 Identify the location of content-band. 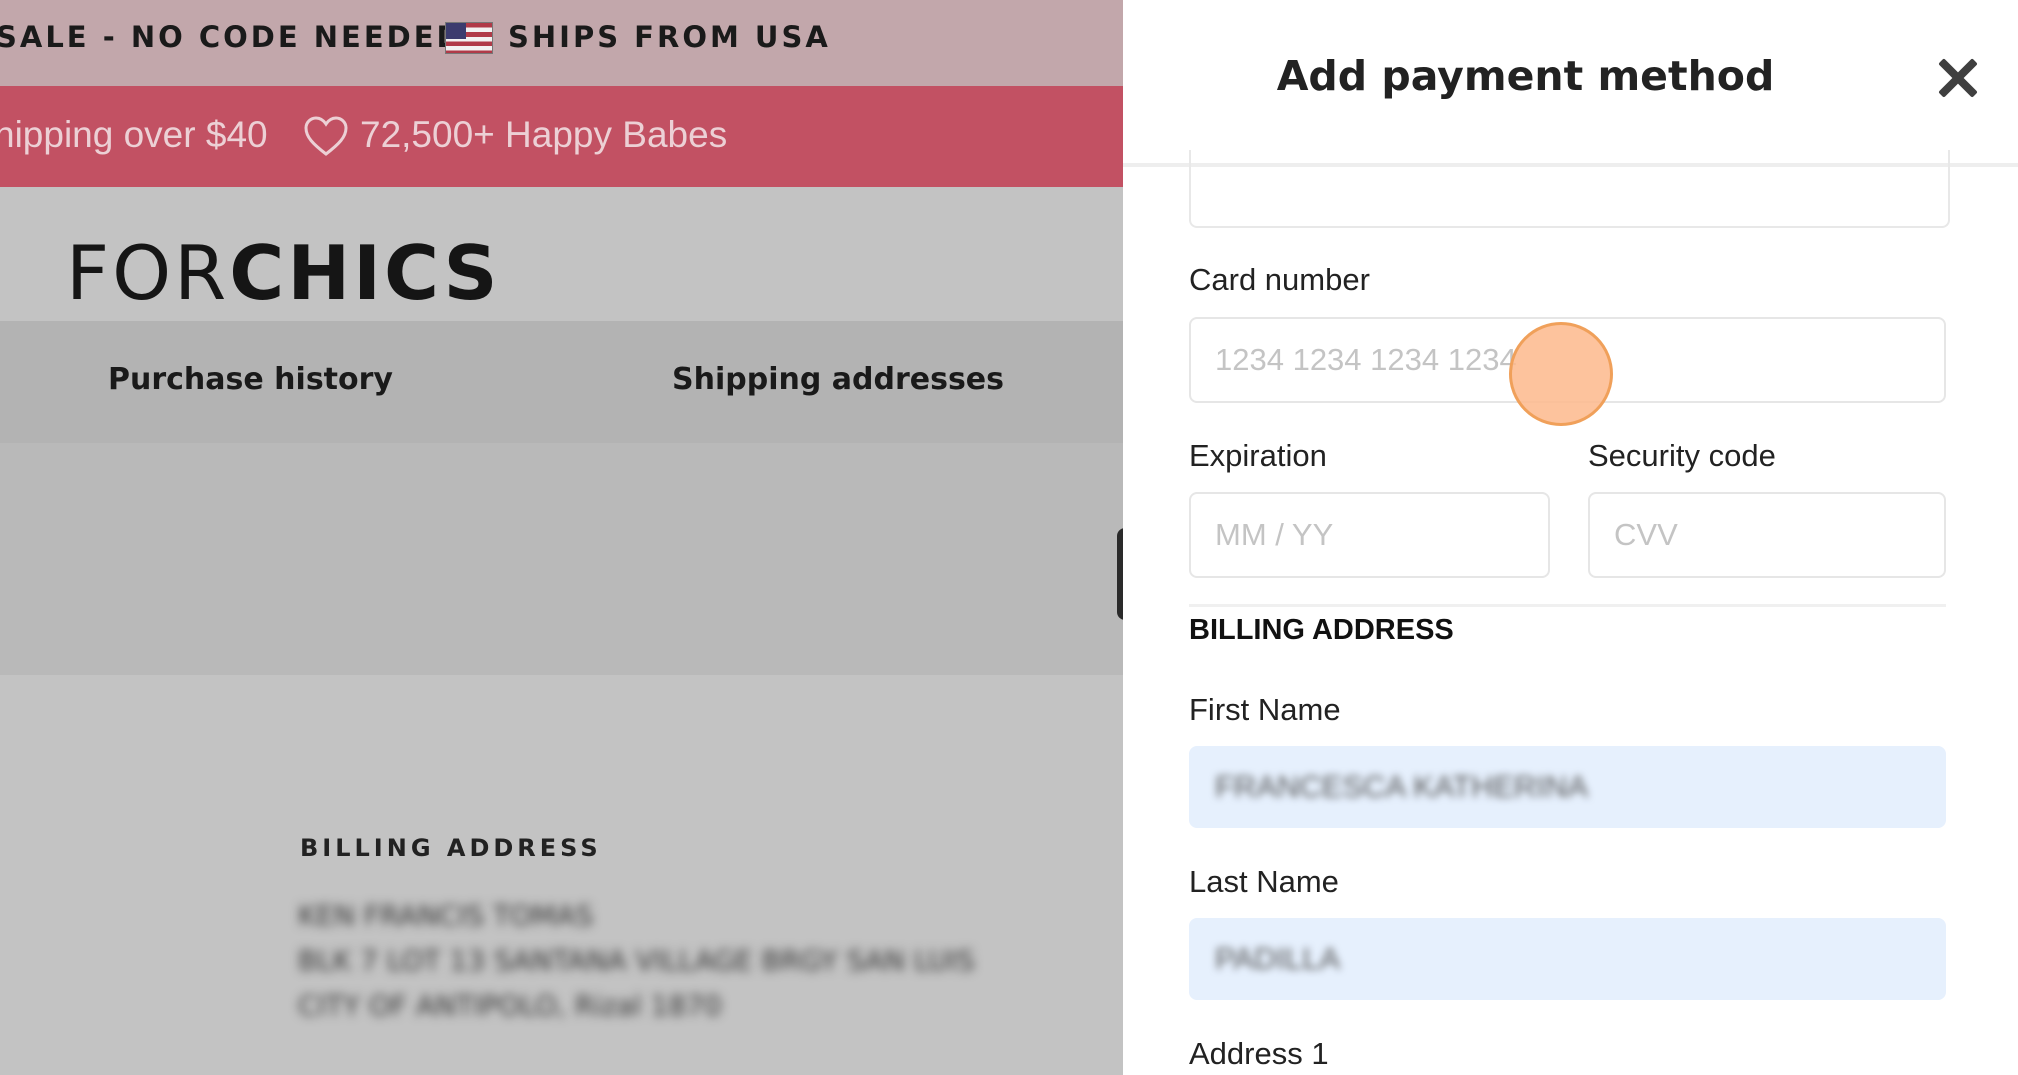
(561, 559).